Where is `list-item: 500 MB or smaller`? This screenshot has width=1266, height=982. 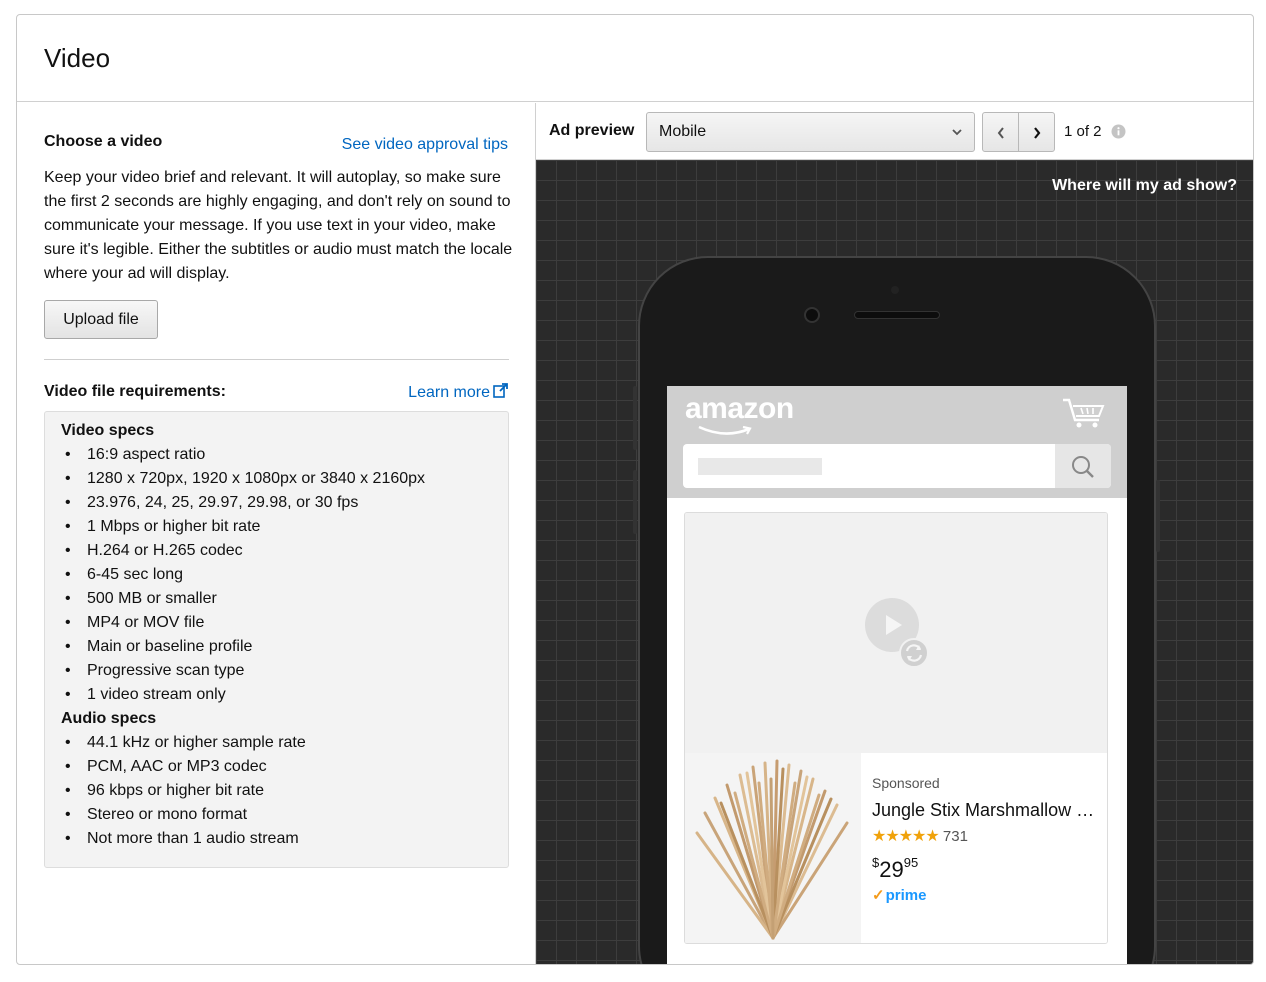 list-item: 500 MB or smaller is located at coordinates (276, 599).